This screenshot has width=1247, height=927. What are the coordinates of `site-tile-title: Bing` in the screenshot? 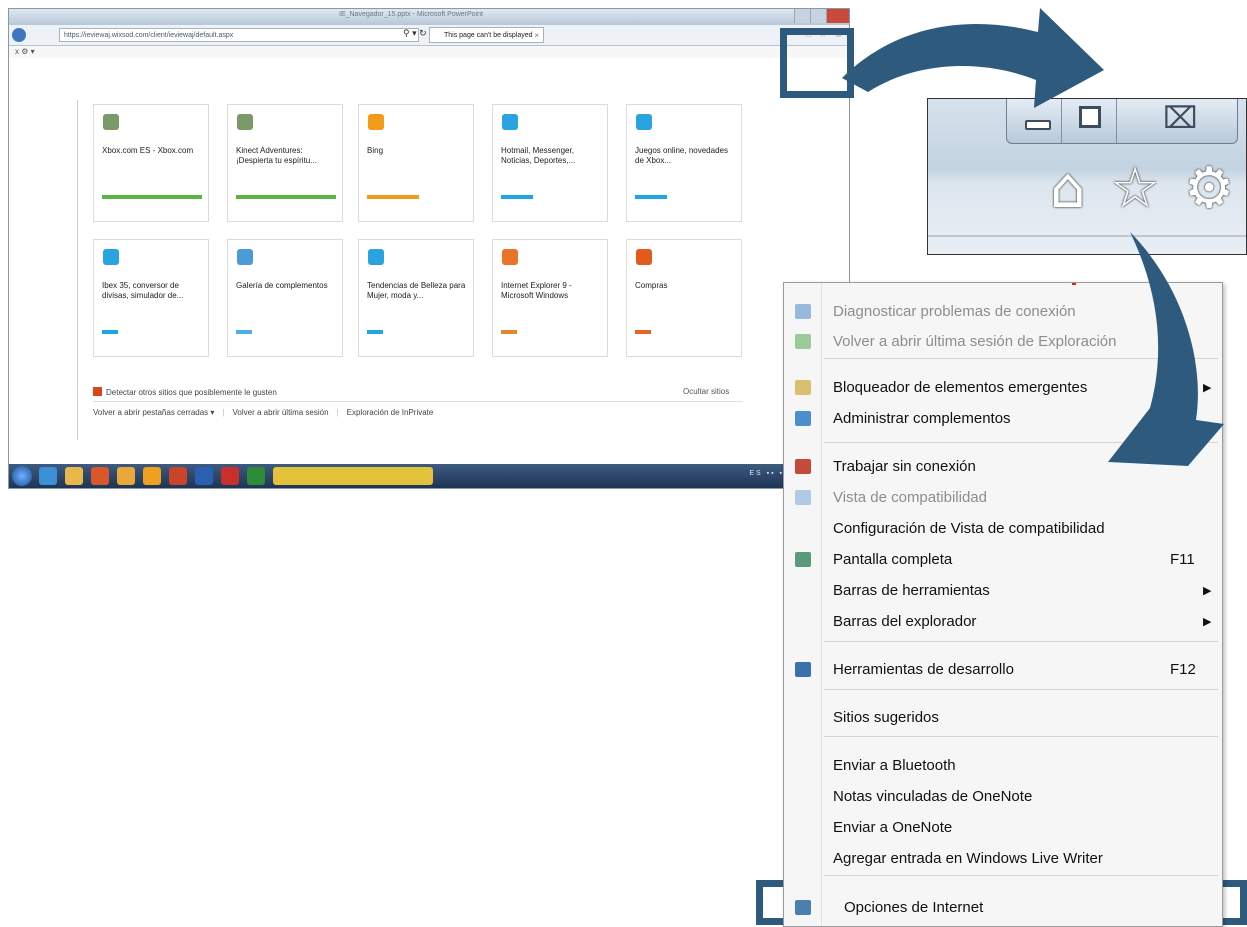 It's located at (375, 150).